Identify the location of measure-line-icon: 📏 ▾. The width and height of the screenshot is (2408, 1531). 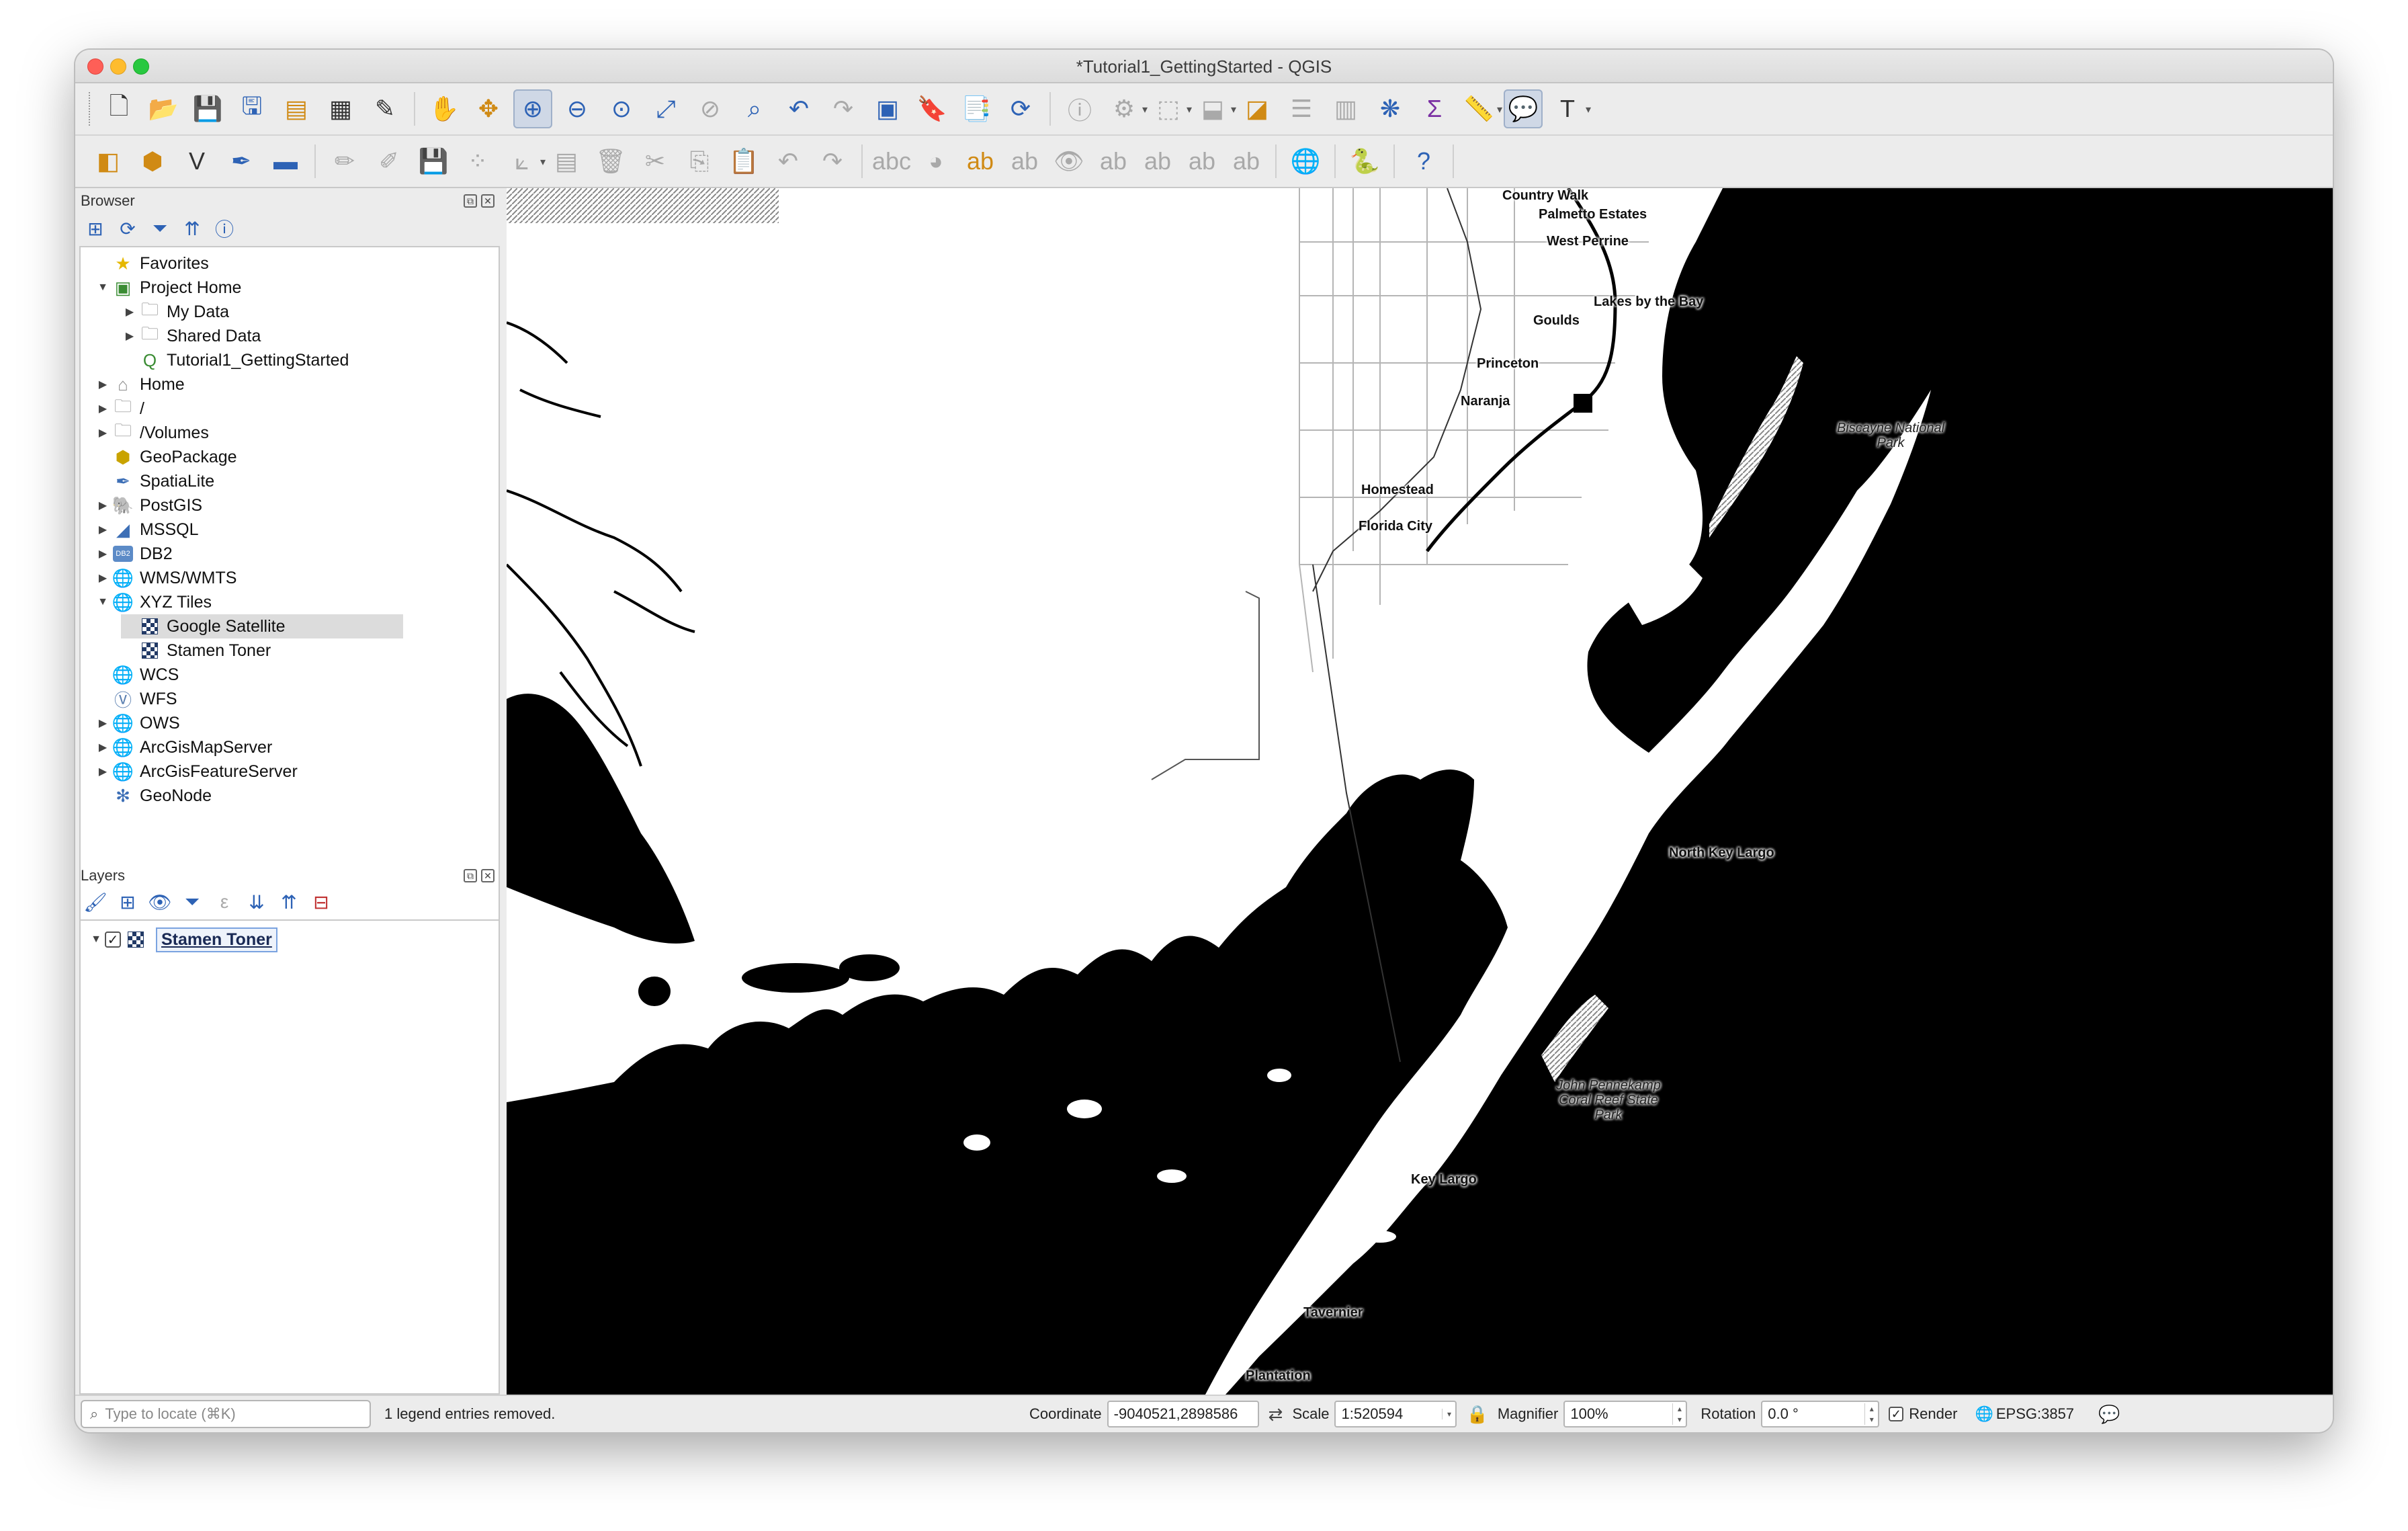
(1480, 108).